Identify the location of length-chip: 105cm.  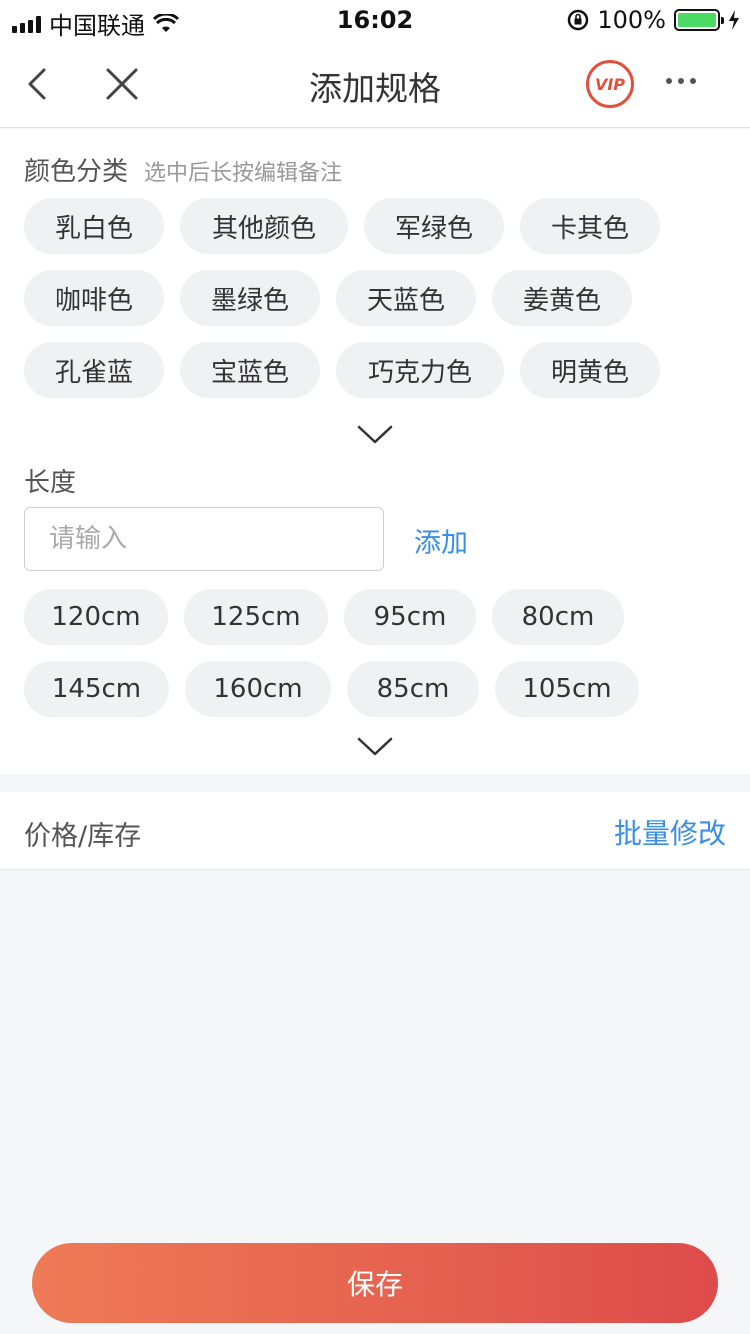
(567, 689).